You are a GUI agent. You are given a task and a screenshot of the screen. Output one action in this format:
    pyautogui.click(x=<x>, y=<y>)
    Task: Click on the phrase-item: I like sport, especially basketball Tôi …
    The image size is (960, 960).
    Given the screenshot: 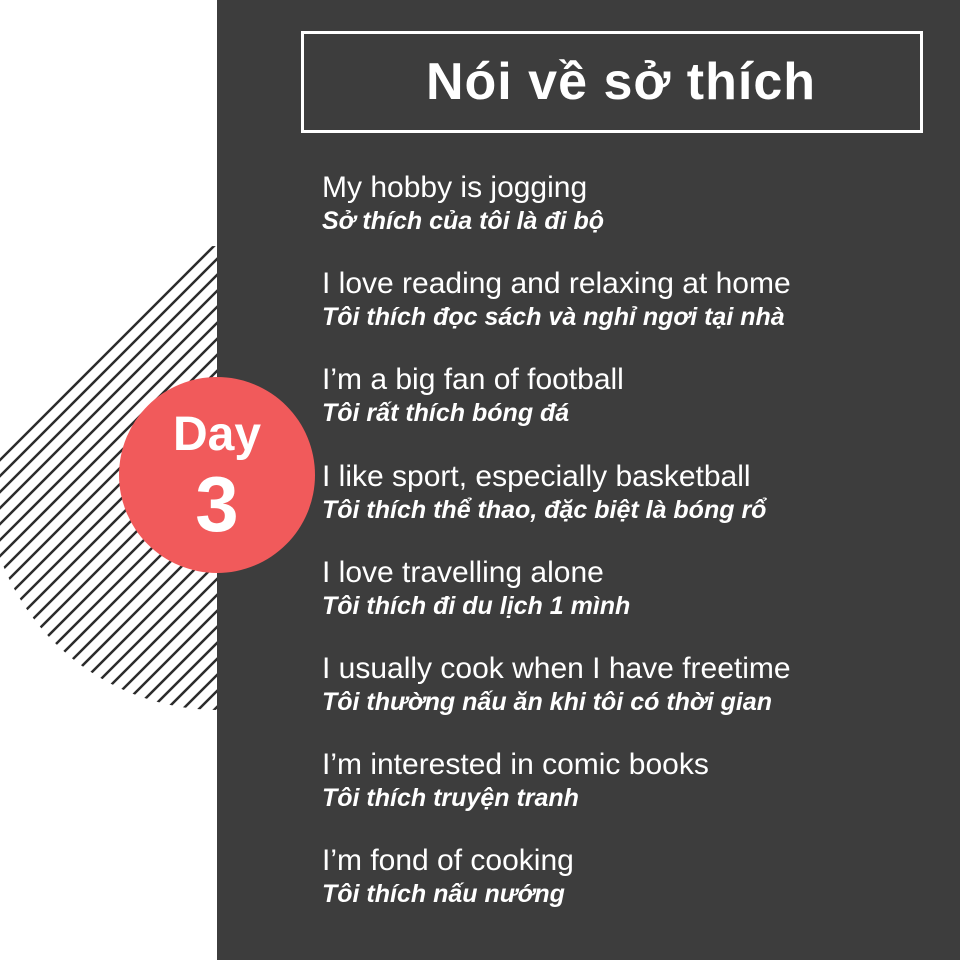 What is the action you would take?
    pyautogui.click(x=632, y=507)
    